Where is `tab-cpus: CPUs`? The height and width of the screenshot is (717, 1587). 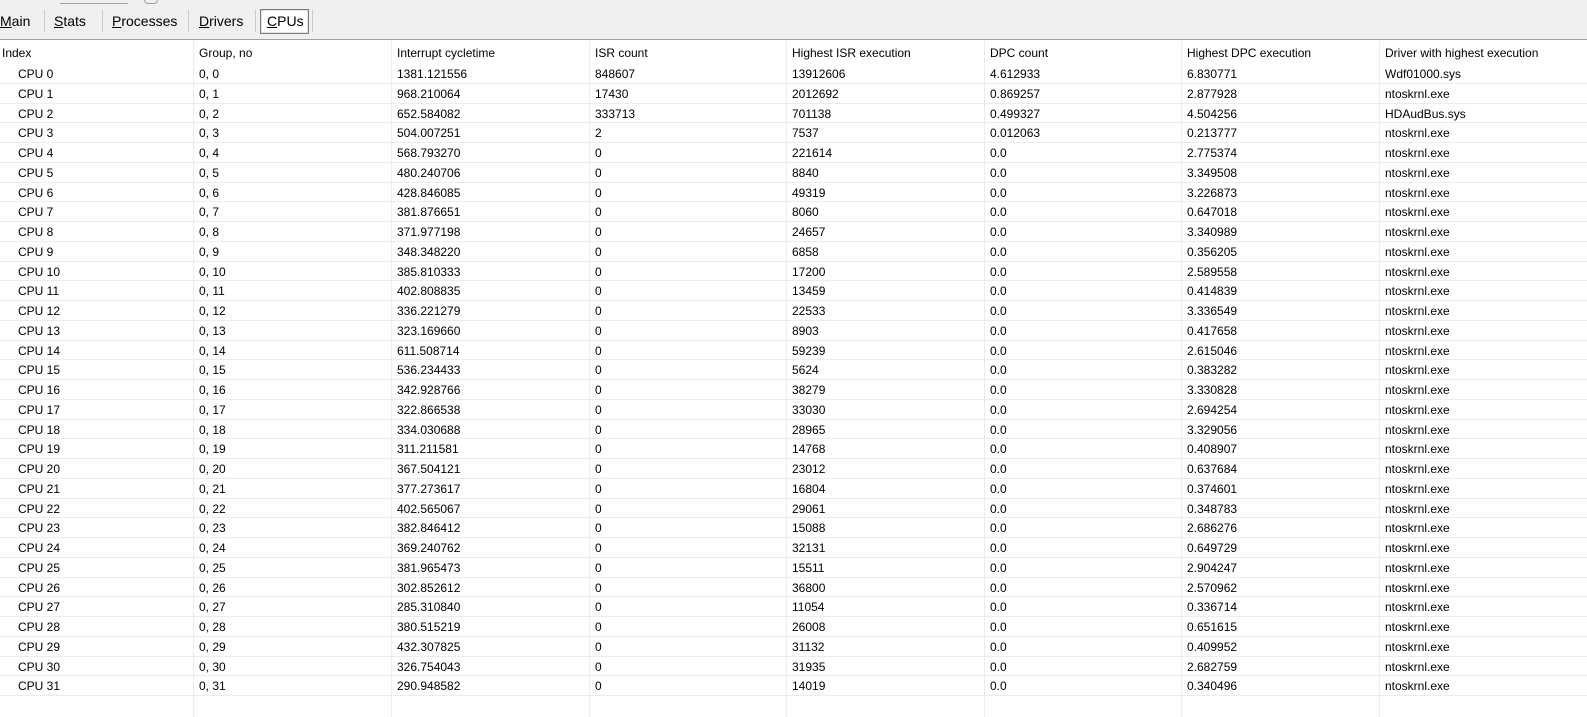
tab-cpus: CPUs is located at coordinates (284, 21).